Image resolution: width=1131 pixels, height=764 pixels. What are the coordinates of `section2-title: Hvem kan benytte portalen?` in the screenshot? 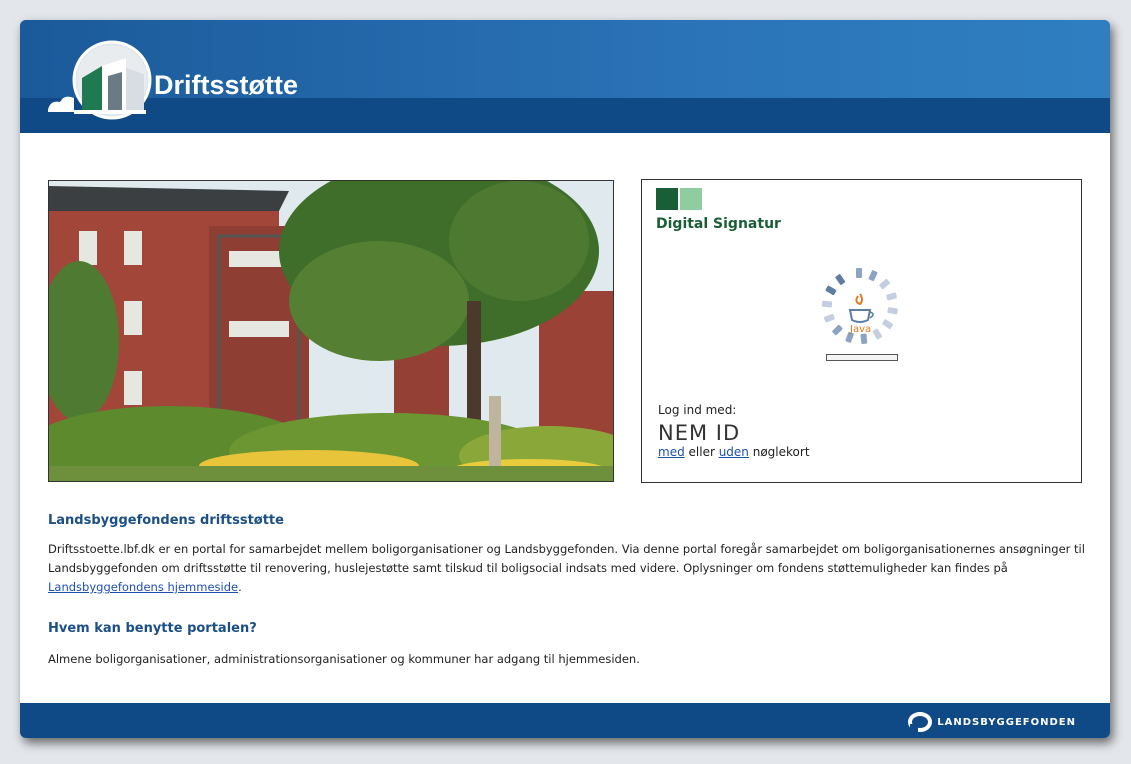 It's located at (152, 628).